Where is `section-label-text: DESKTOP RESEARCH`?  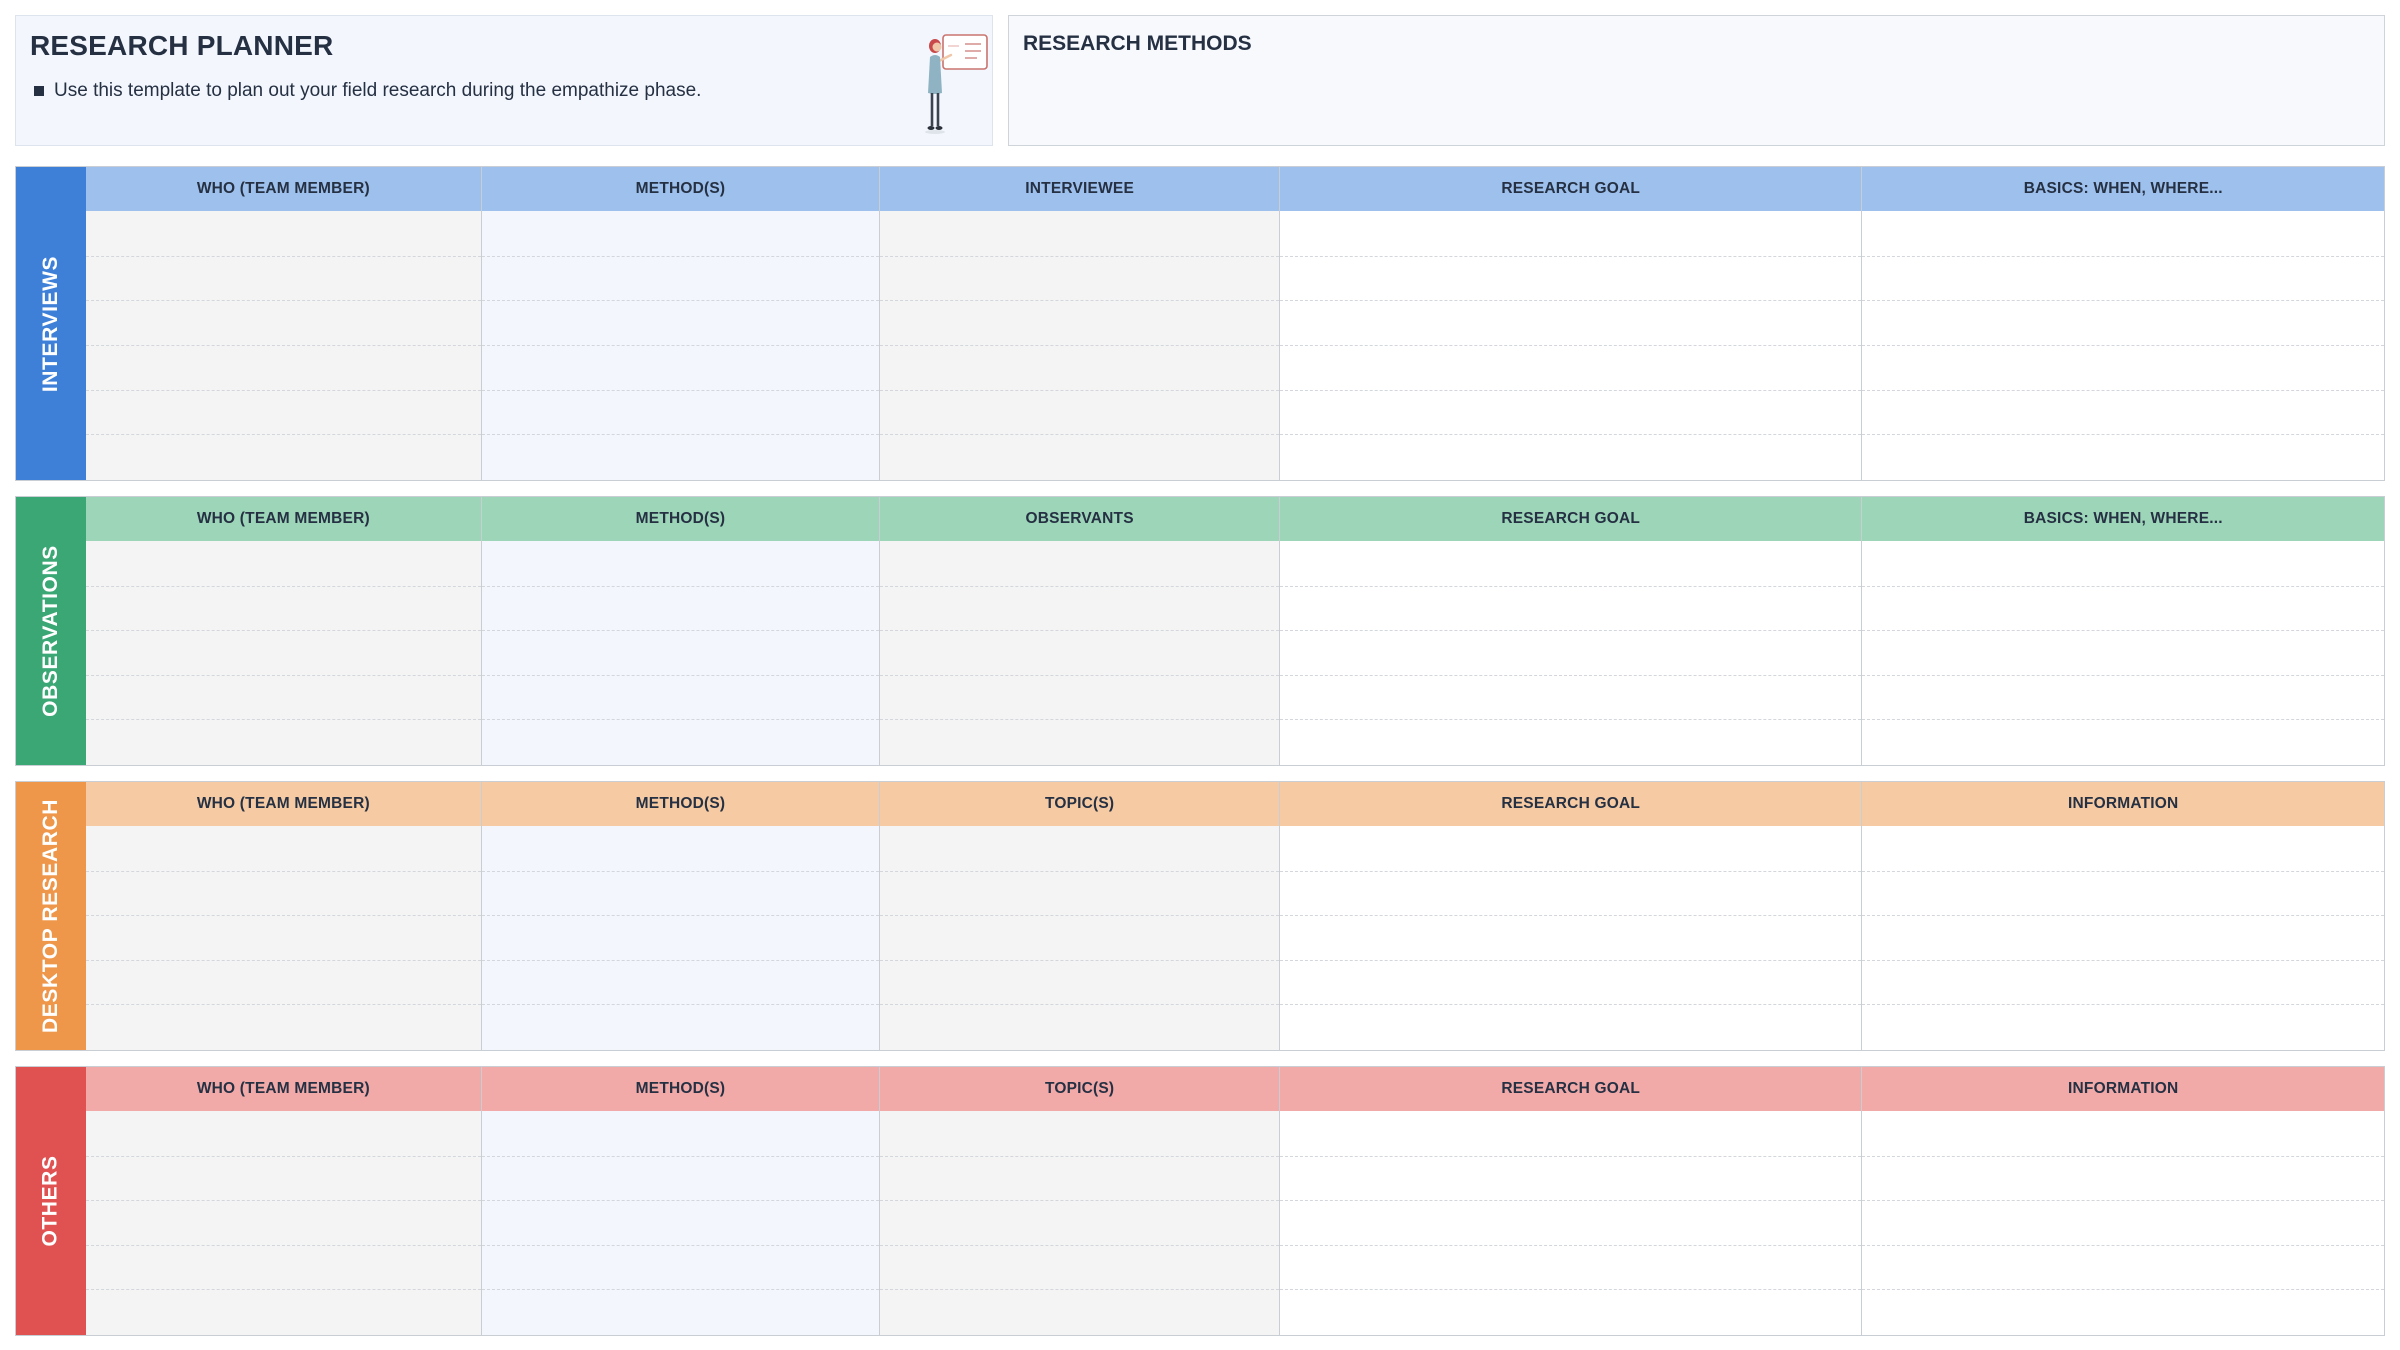 section-label-text: DESKTOP RESEARCH is located at coordinates (51, 916).